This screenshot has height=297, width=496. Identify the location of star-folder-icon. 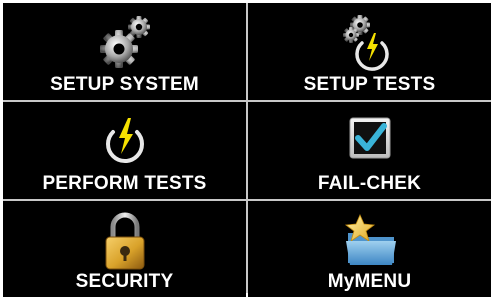
(370, 241).